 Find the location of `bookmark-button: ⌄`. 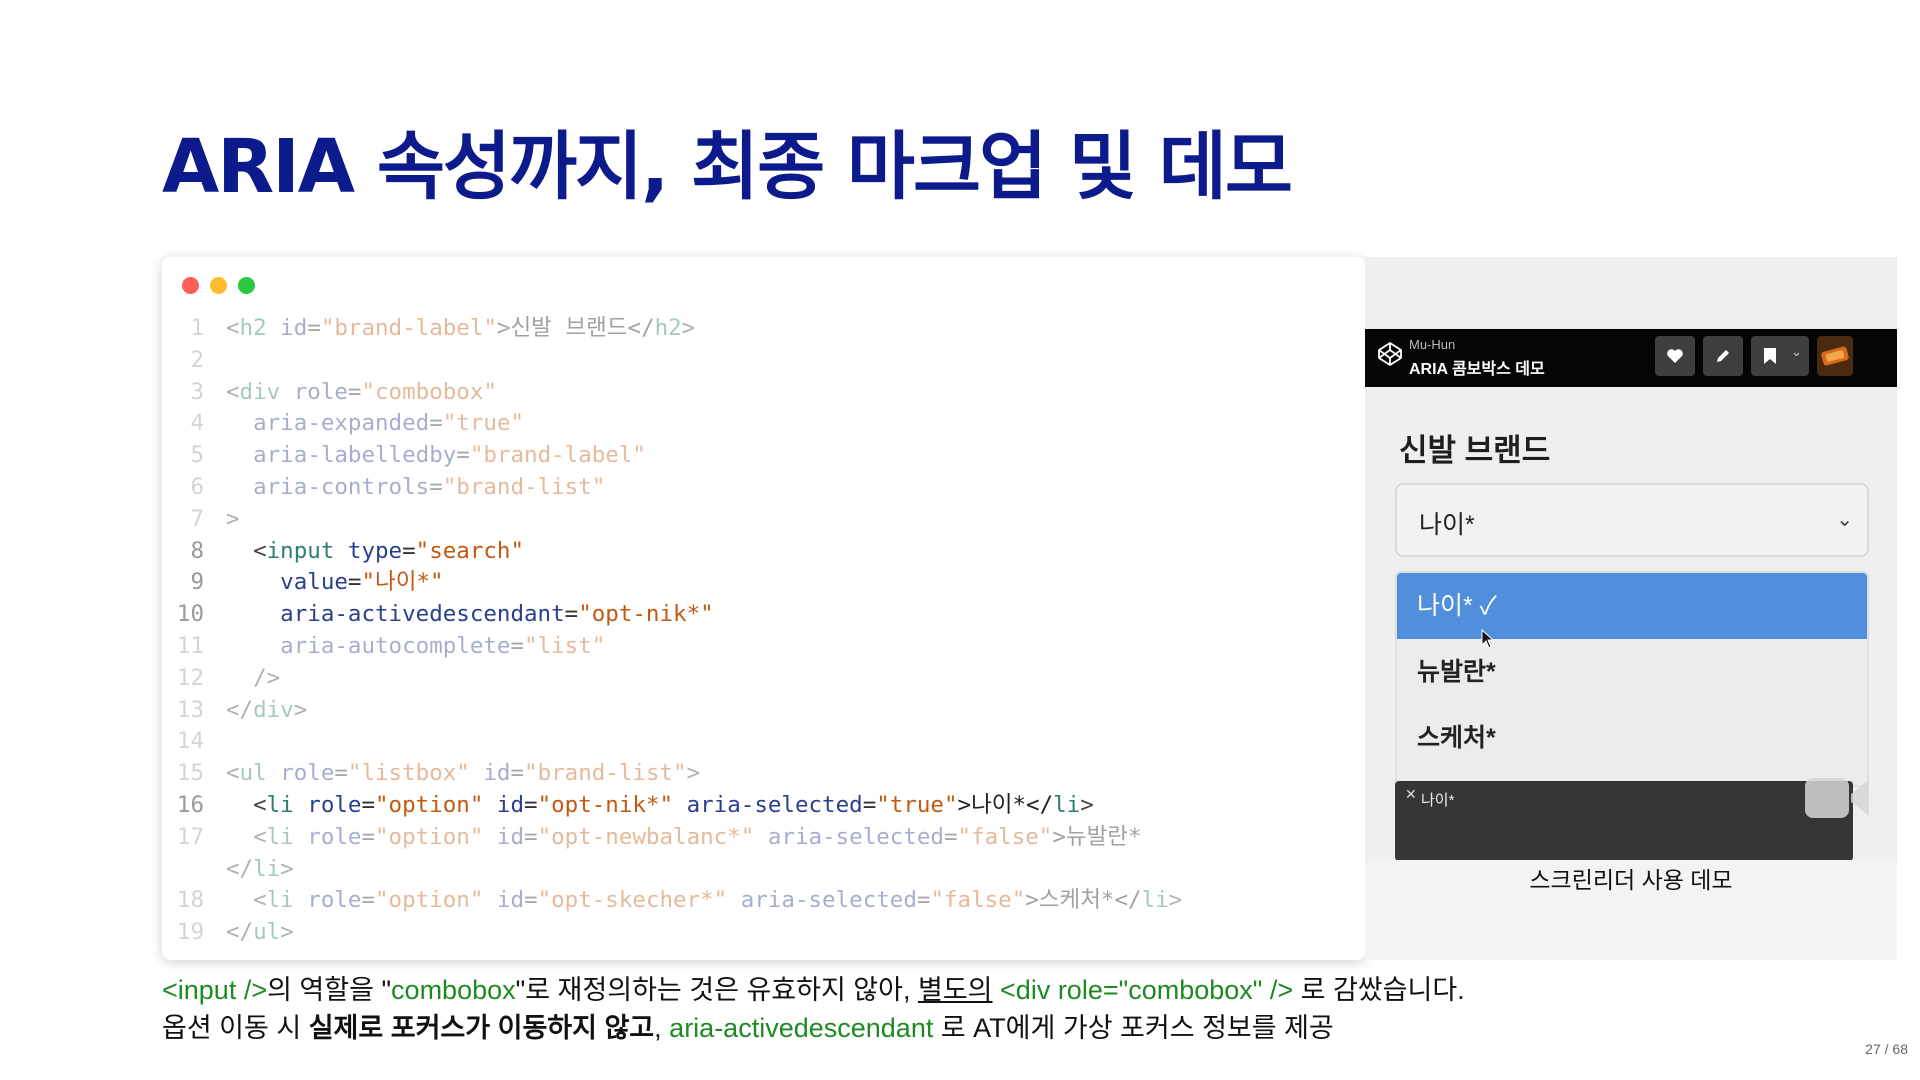

bookmark-button: ⌄ is located at coordinates (1780, 356).